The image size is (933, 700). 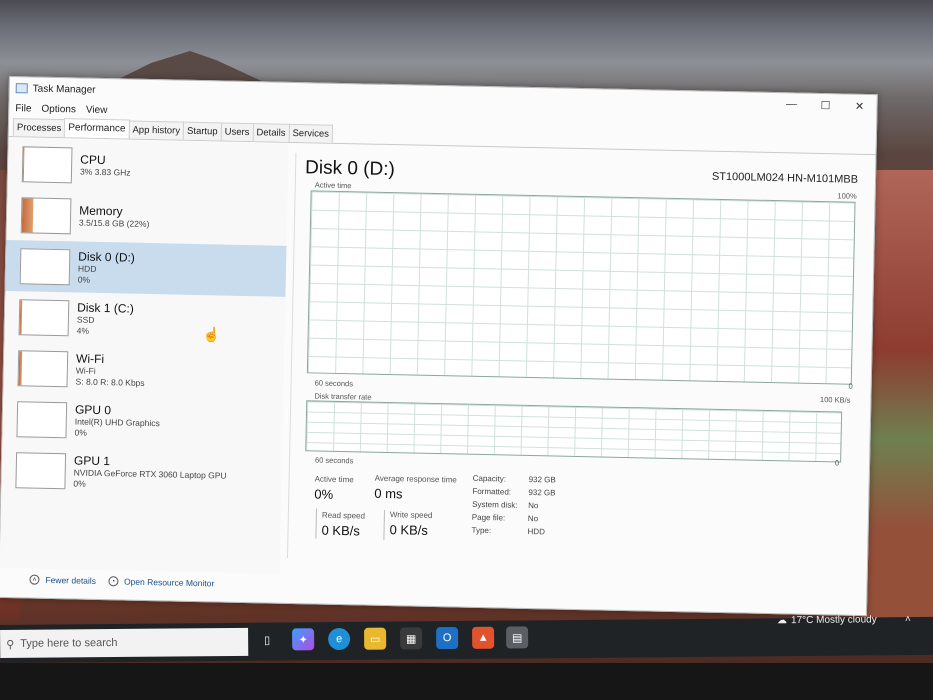 What do you see at coordinates (495, 504) in the screenshot?
I see `system-disk-label: System disk:` at bounding box center [495, 504].